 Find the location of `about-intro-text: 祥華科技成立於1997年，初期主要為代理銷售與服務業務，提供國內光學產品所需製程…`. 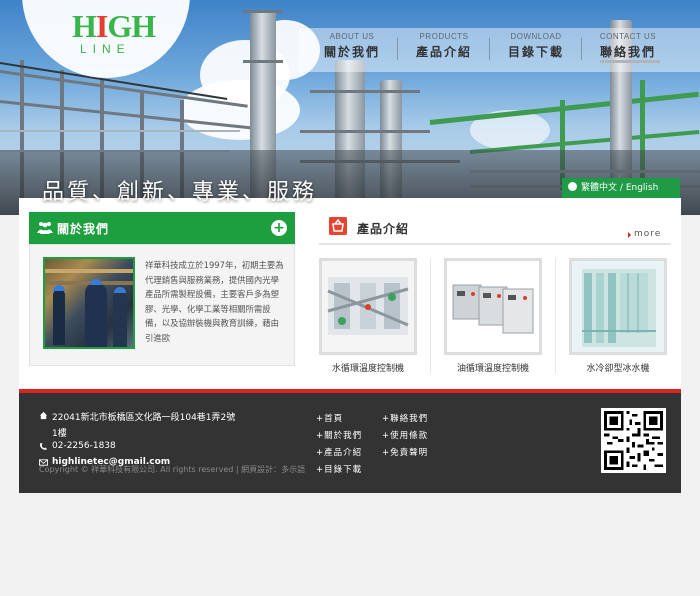

about-intro-text: 祥華科技成立於1997年，初期主要為代理銷售與服務業務，提供國內光學產品所需製程… is located at coordinates (214, 301).